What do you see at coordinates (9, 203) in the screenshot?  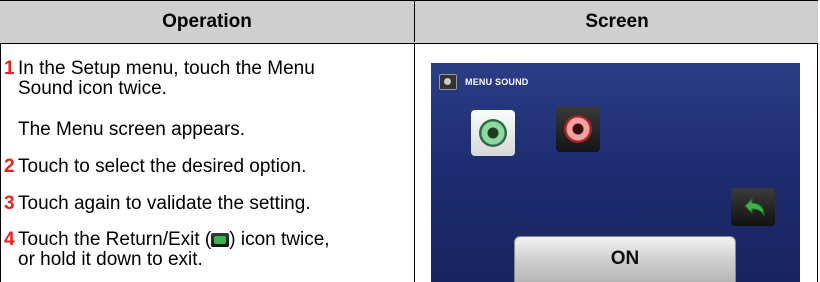 I see `step-number: 3` at bounding box center [9, 203].